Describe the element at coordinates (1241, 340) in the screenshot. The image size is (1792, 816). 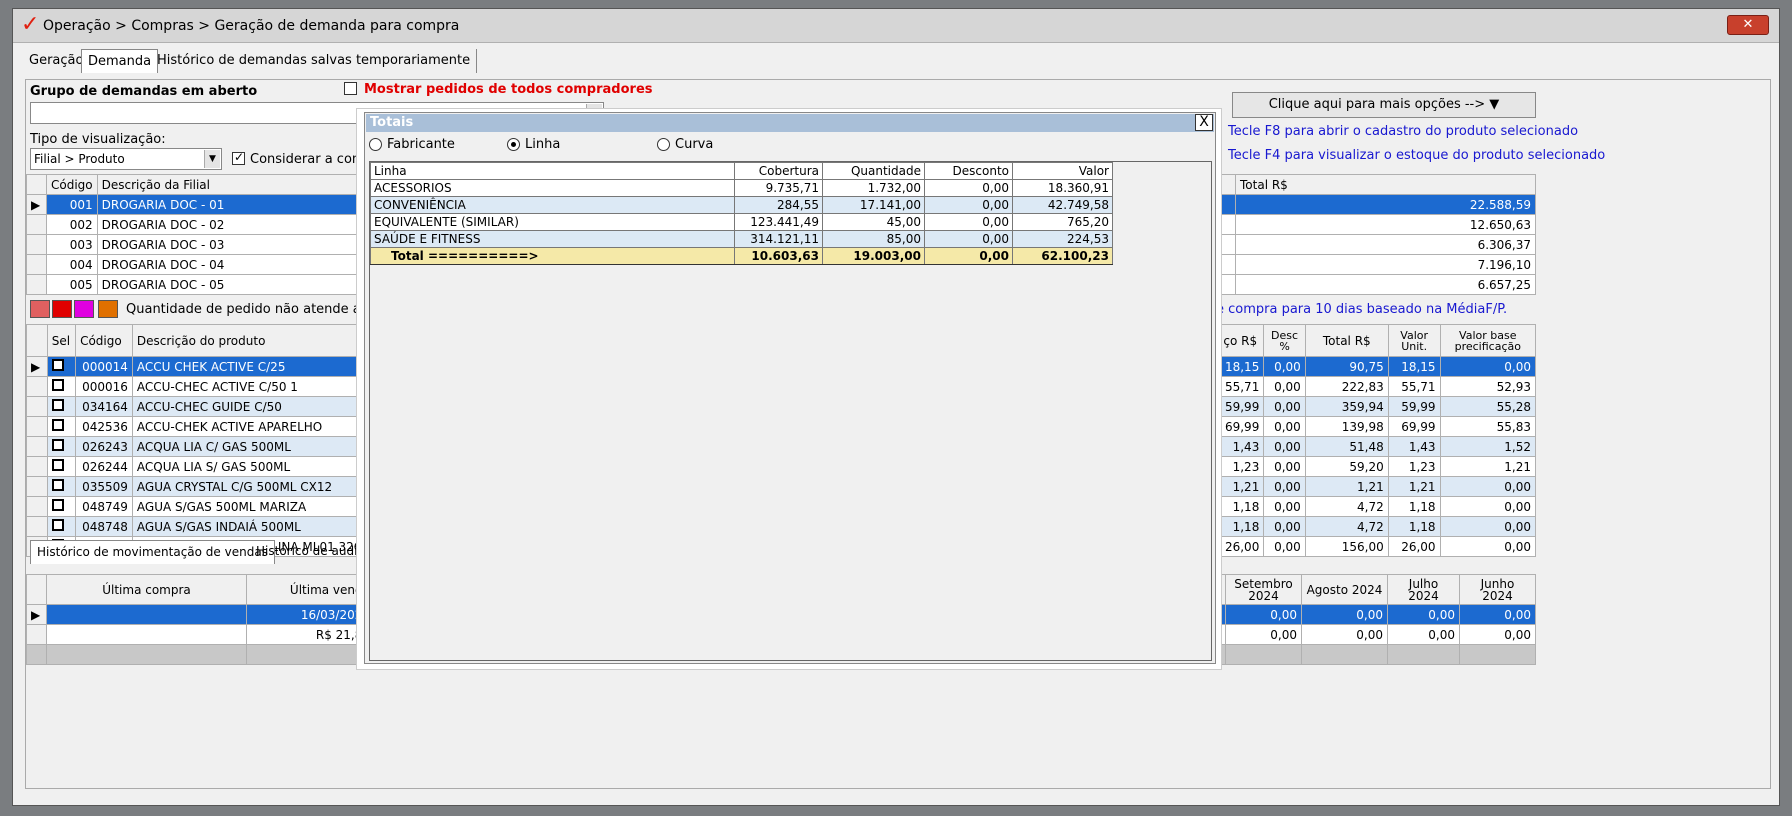
I see `col-preco: ço R$` at that location.